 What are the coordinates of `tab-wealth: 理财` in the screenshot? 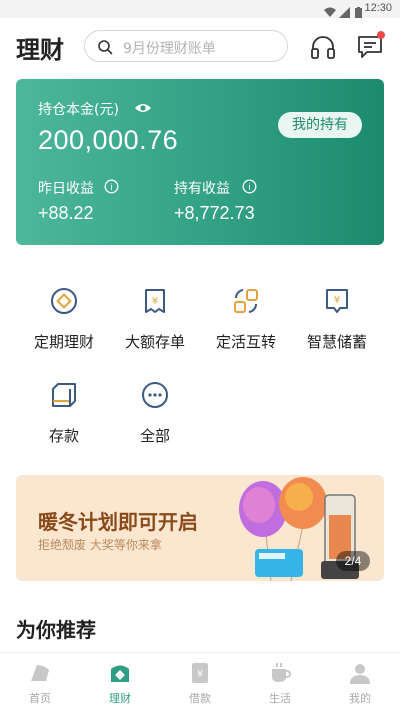 It's located at (120, 682).